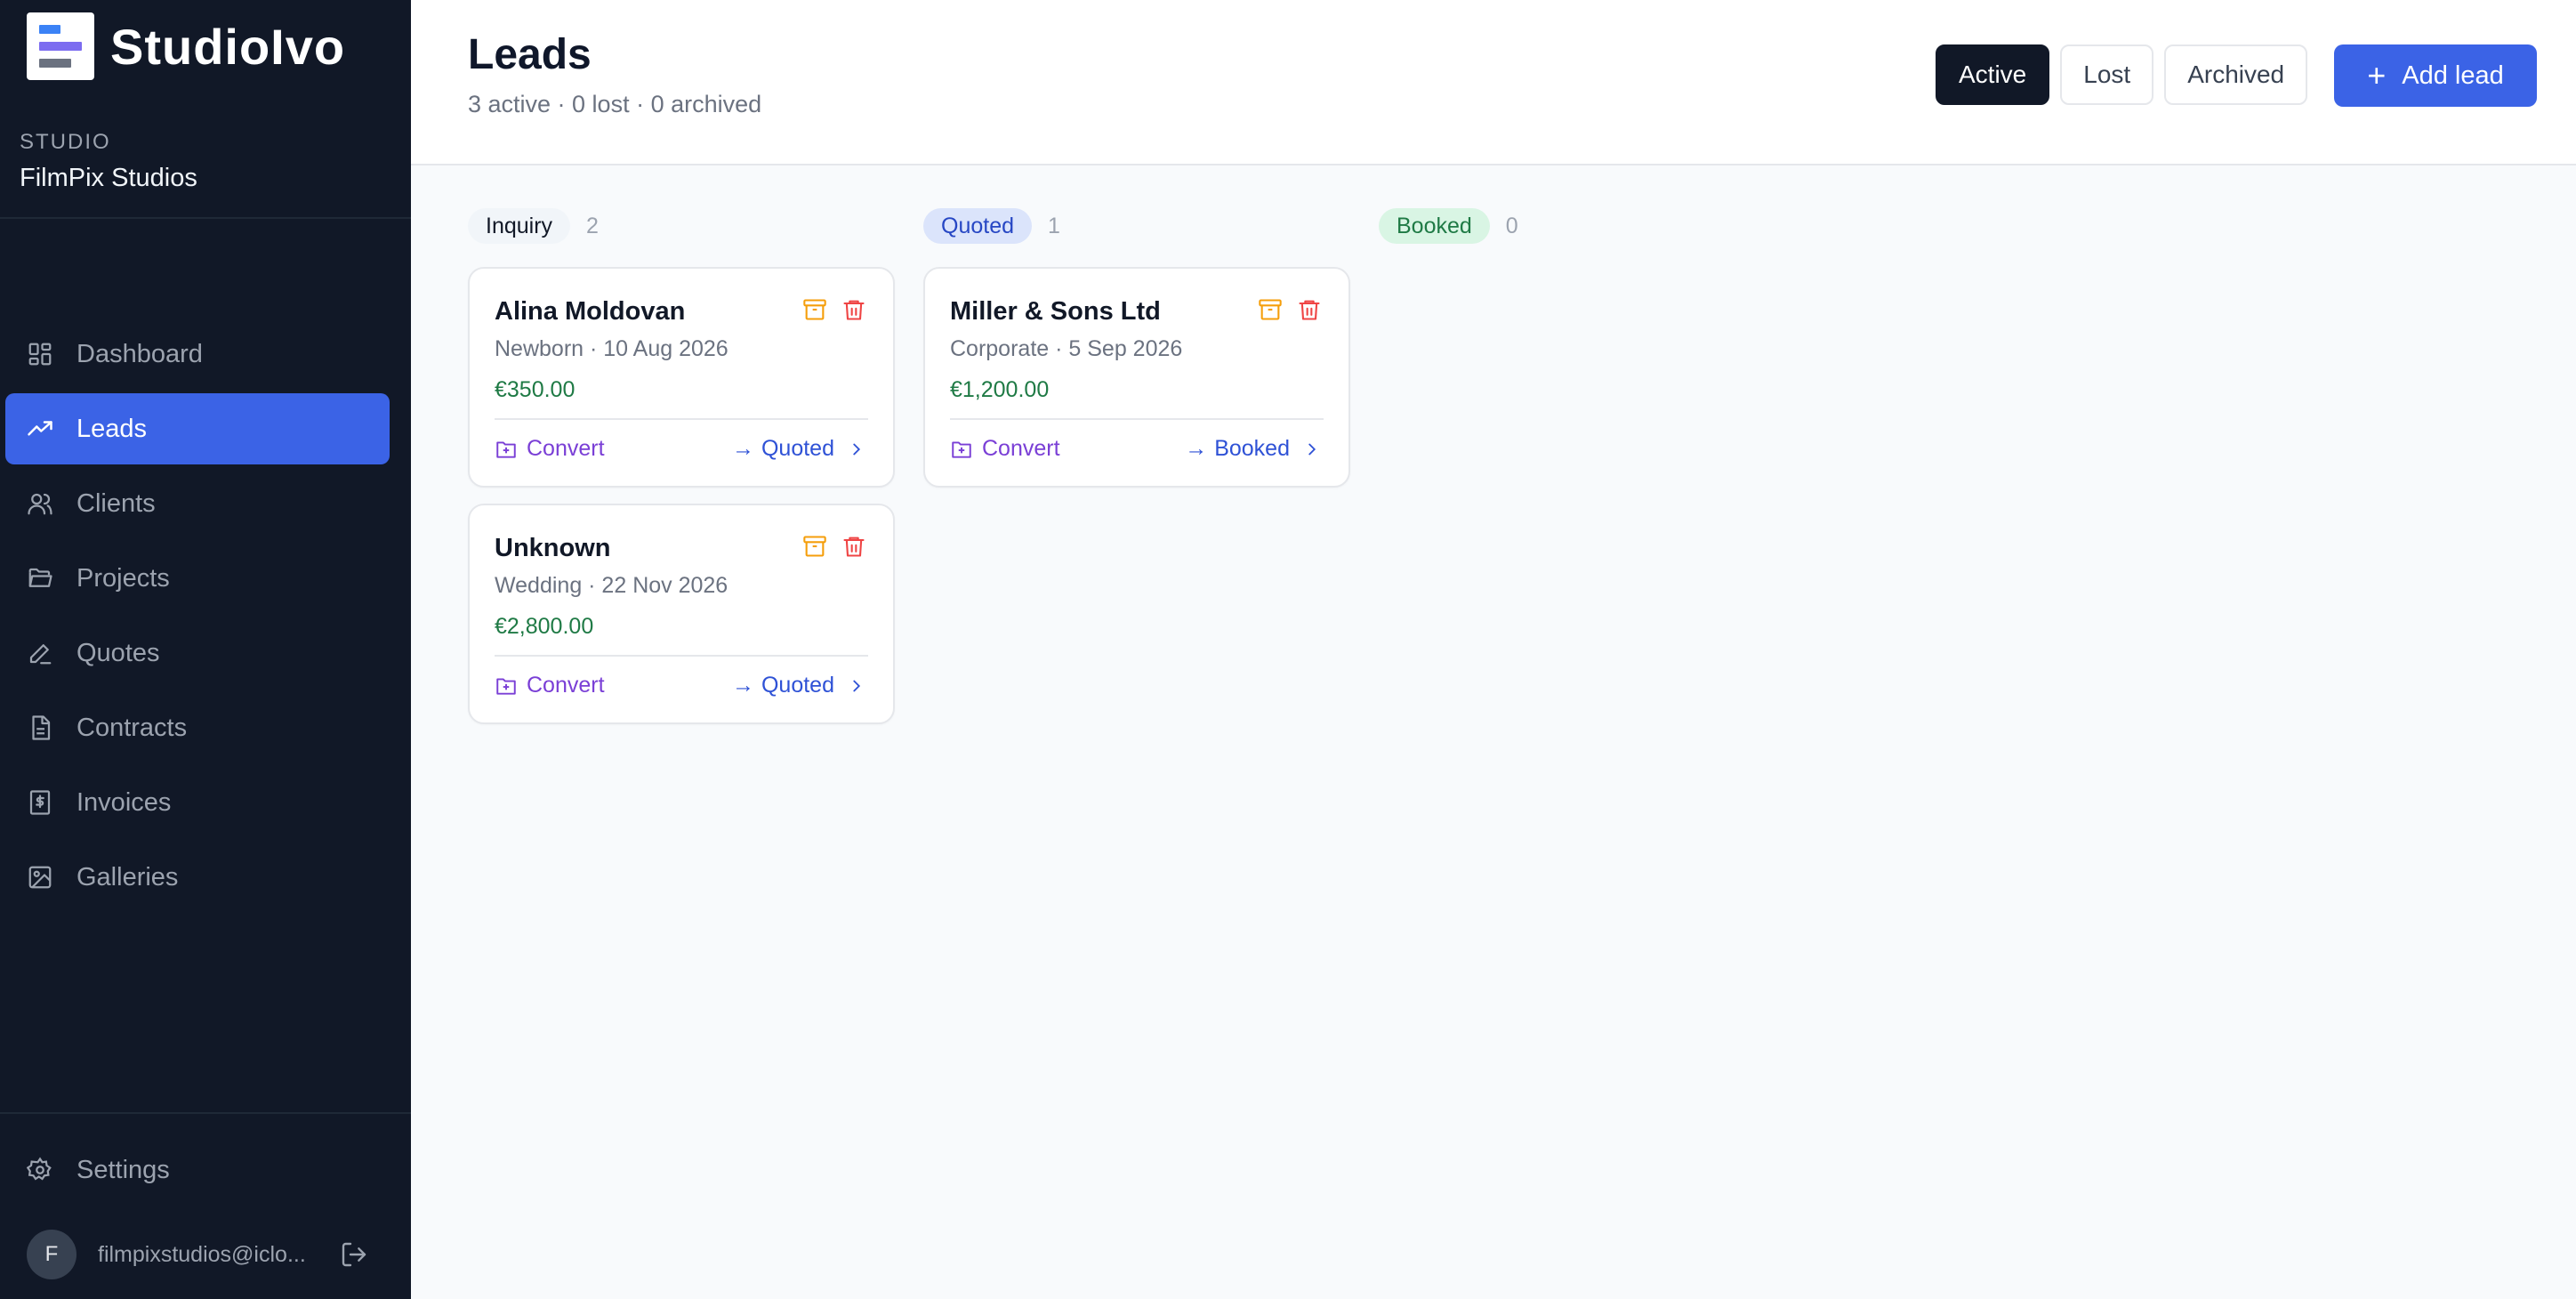 The image size is (2576, 1299). I want to click on trending-up-icon, so click(40, 429).